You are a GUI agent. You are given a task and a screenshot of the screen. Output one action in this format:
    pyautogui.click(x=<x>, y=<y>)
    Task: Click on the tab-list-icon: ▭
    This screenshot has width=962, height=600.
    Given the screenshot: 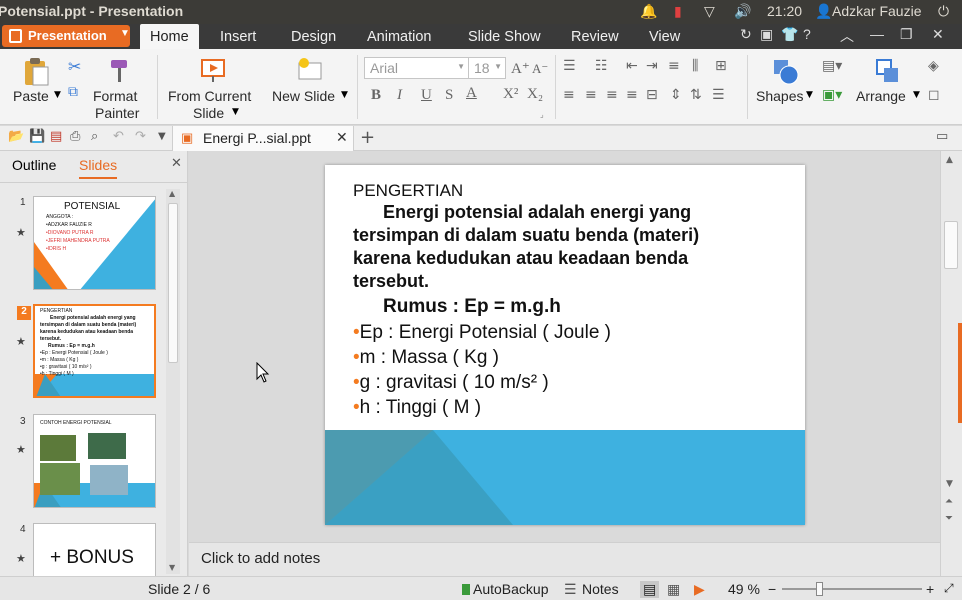 What is the action you would take?
    pyautogui.click(x=942, y=136)
    